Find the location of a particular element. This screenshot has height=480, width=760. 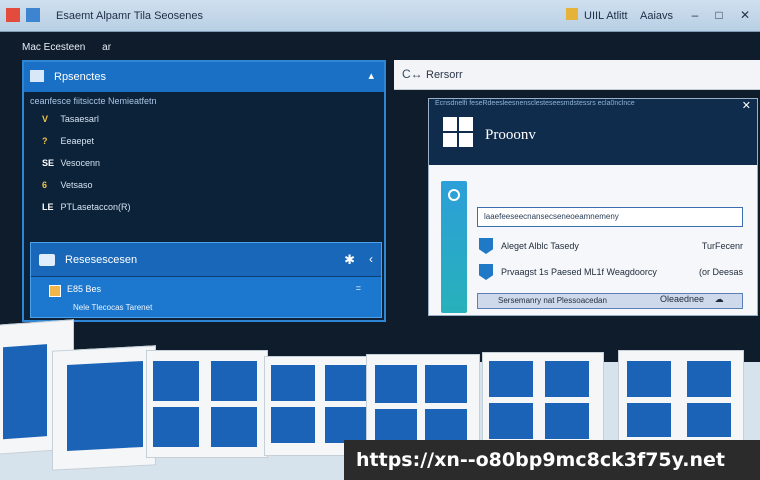

minimize-button: – is located at coordinates (695, 15).